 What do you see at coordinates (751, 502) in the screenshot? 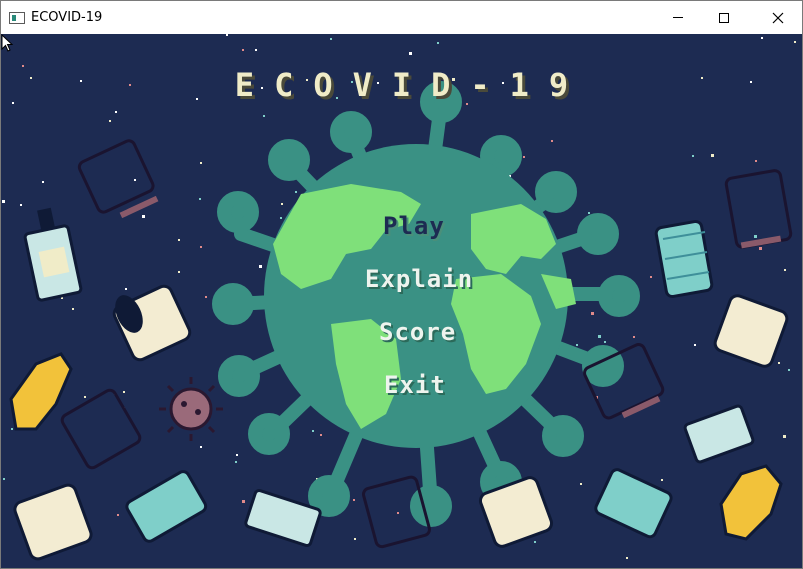
I see `rubber-glove-icon` at bounding box center [751, 502].